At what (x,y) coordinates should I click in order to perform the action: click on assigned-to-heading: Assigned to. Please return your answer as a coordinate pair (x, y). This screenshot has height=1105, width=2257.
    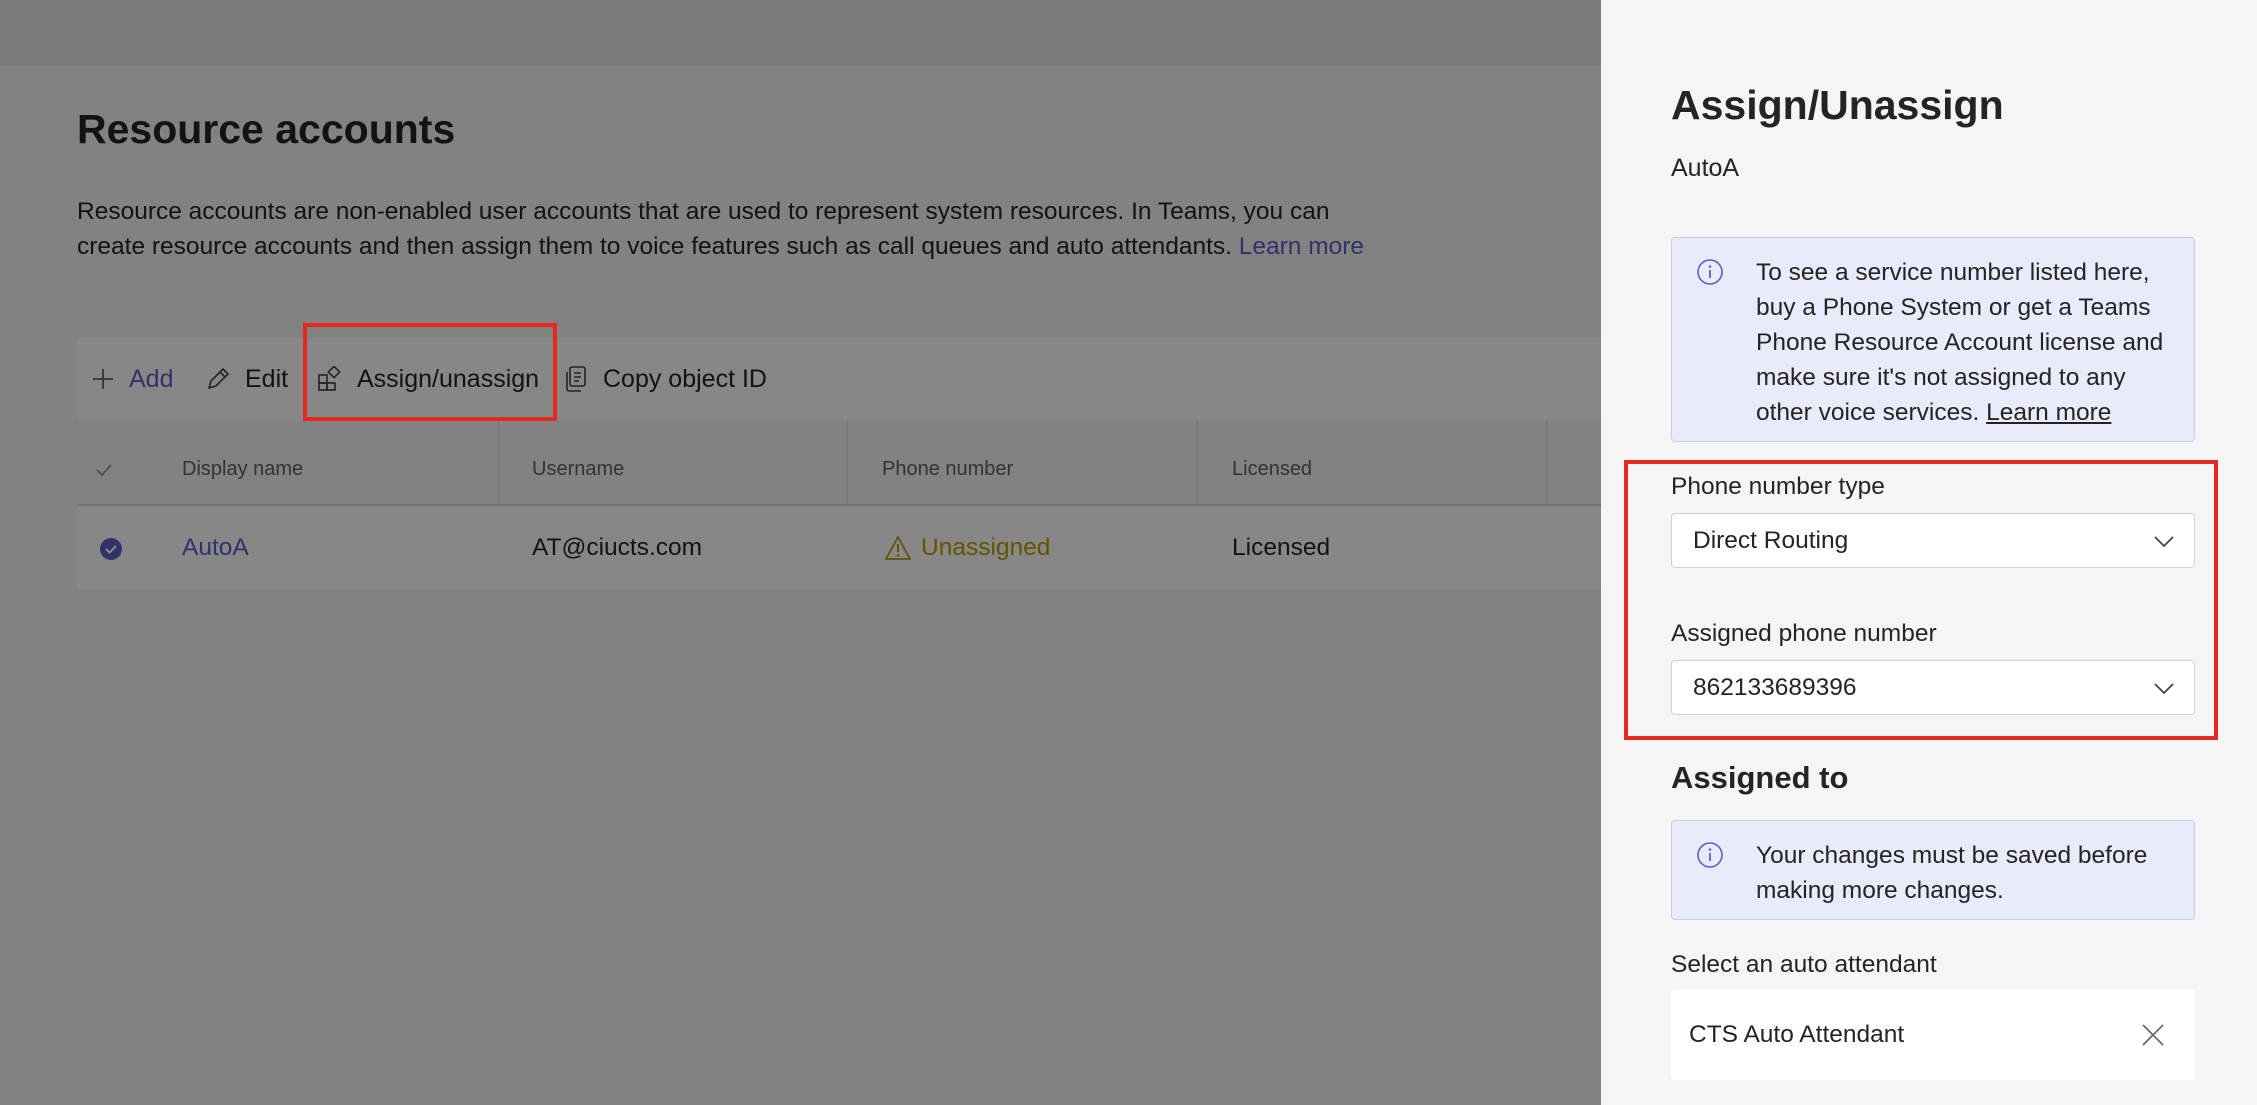
    Looking at the image, I should click on (1760, 777).